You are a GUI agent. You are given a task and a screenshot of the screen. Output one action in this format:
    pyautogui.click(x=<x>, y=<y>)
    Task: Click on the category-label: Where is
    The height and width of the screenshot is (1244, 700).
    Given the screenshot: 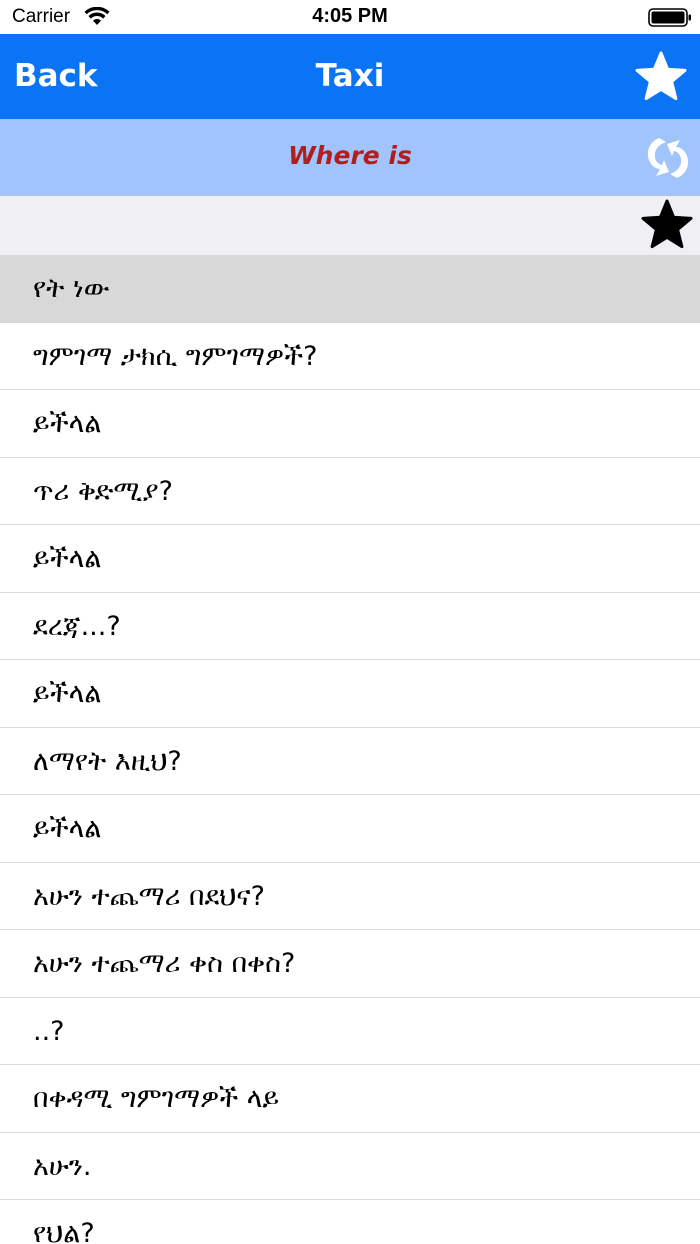 What is the action you would take?
    pyautogui.click(x=350, y=155)
    